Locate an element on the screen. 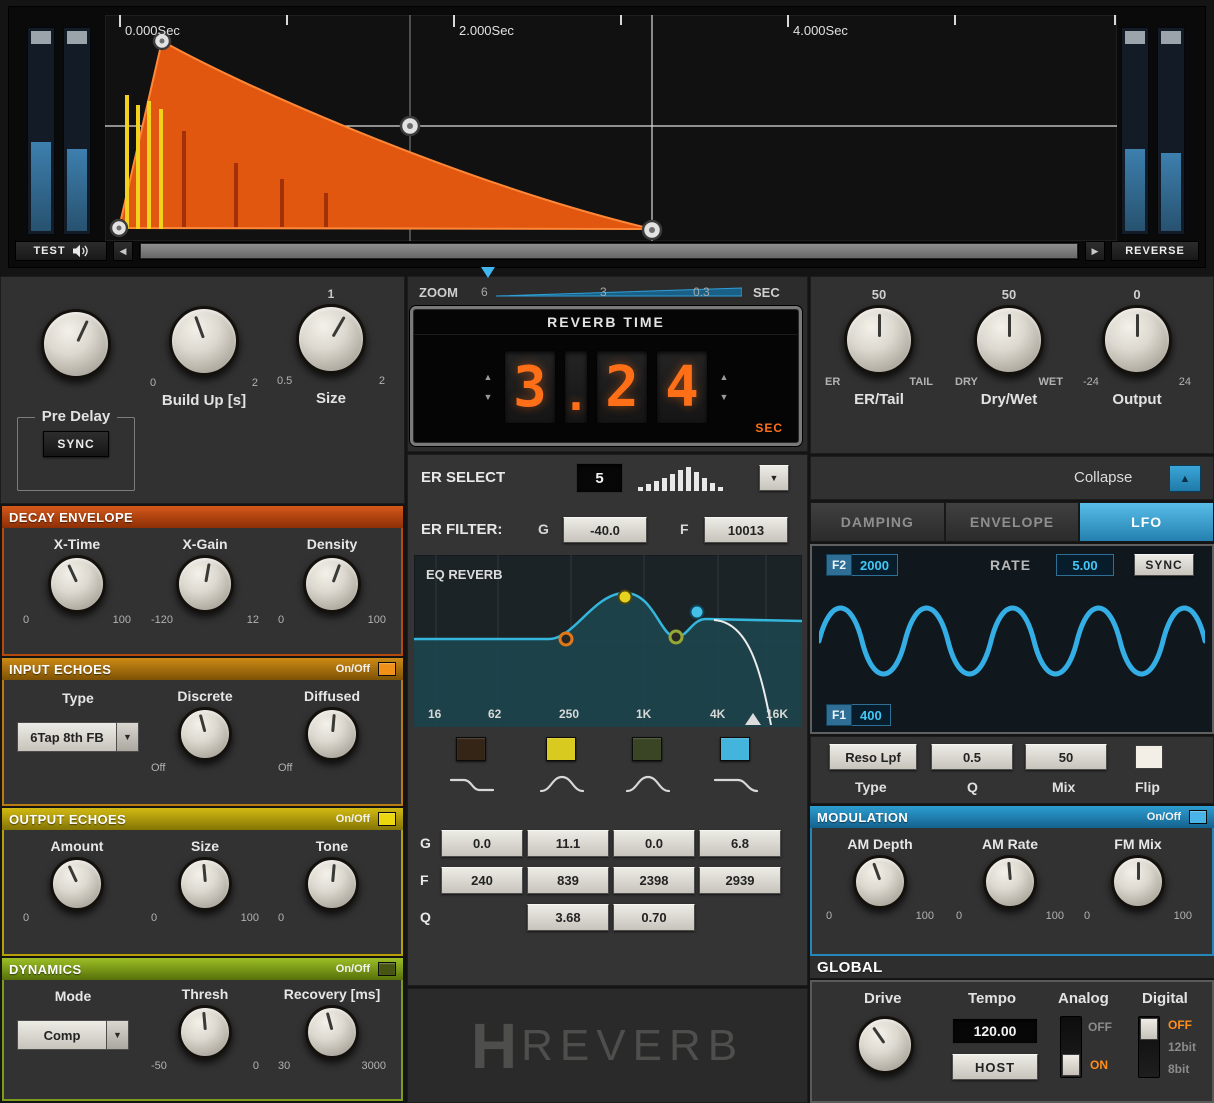 The width and height of the screenshot is (1214, 1103). eq-band3-swatch is located at coordinates (647, 749).